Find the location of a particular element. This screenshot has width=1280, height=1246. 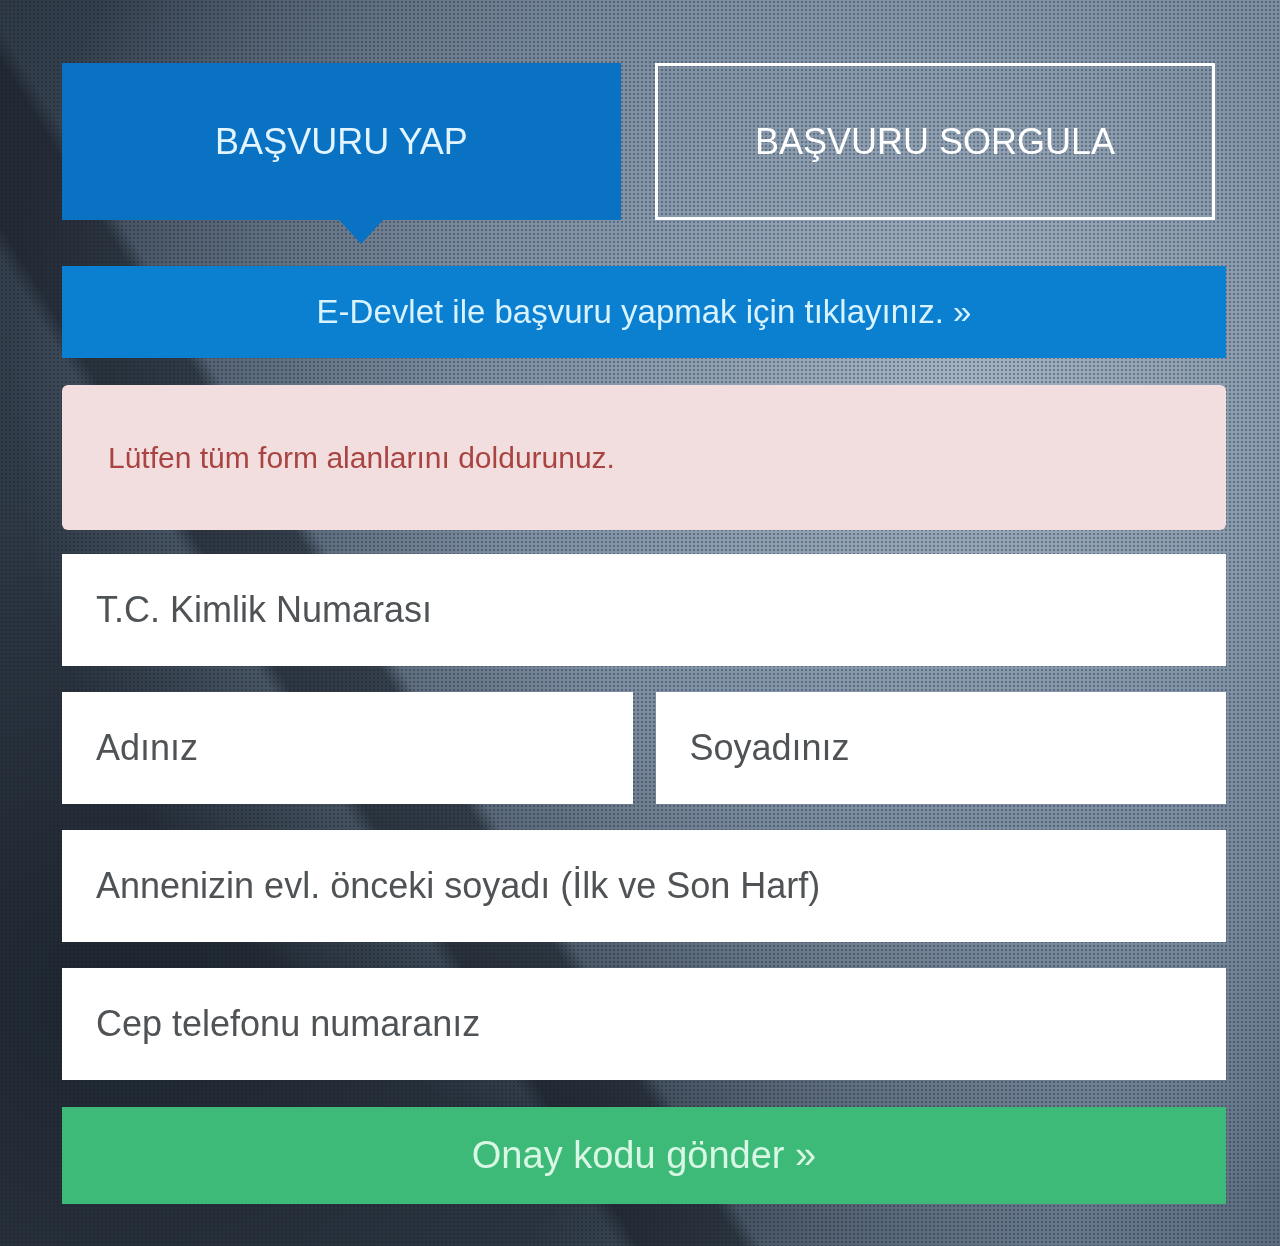

e-devlet-link: E-Devlet ile başvuru yapmak için tıklayınız. » is located at coordinates (644, 312).